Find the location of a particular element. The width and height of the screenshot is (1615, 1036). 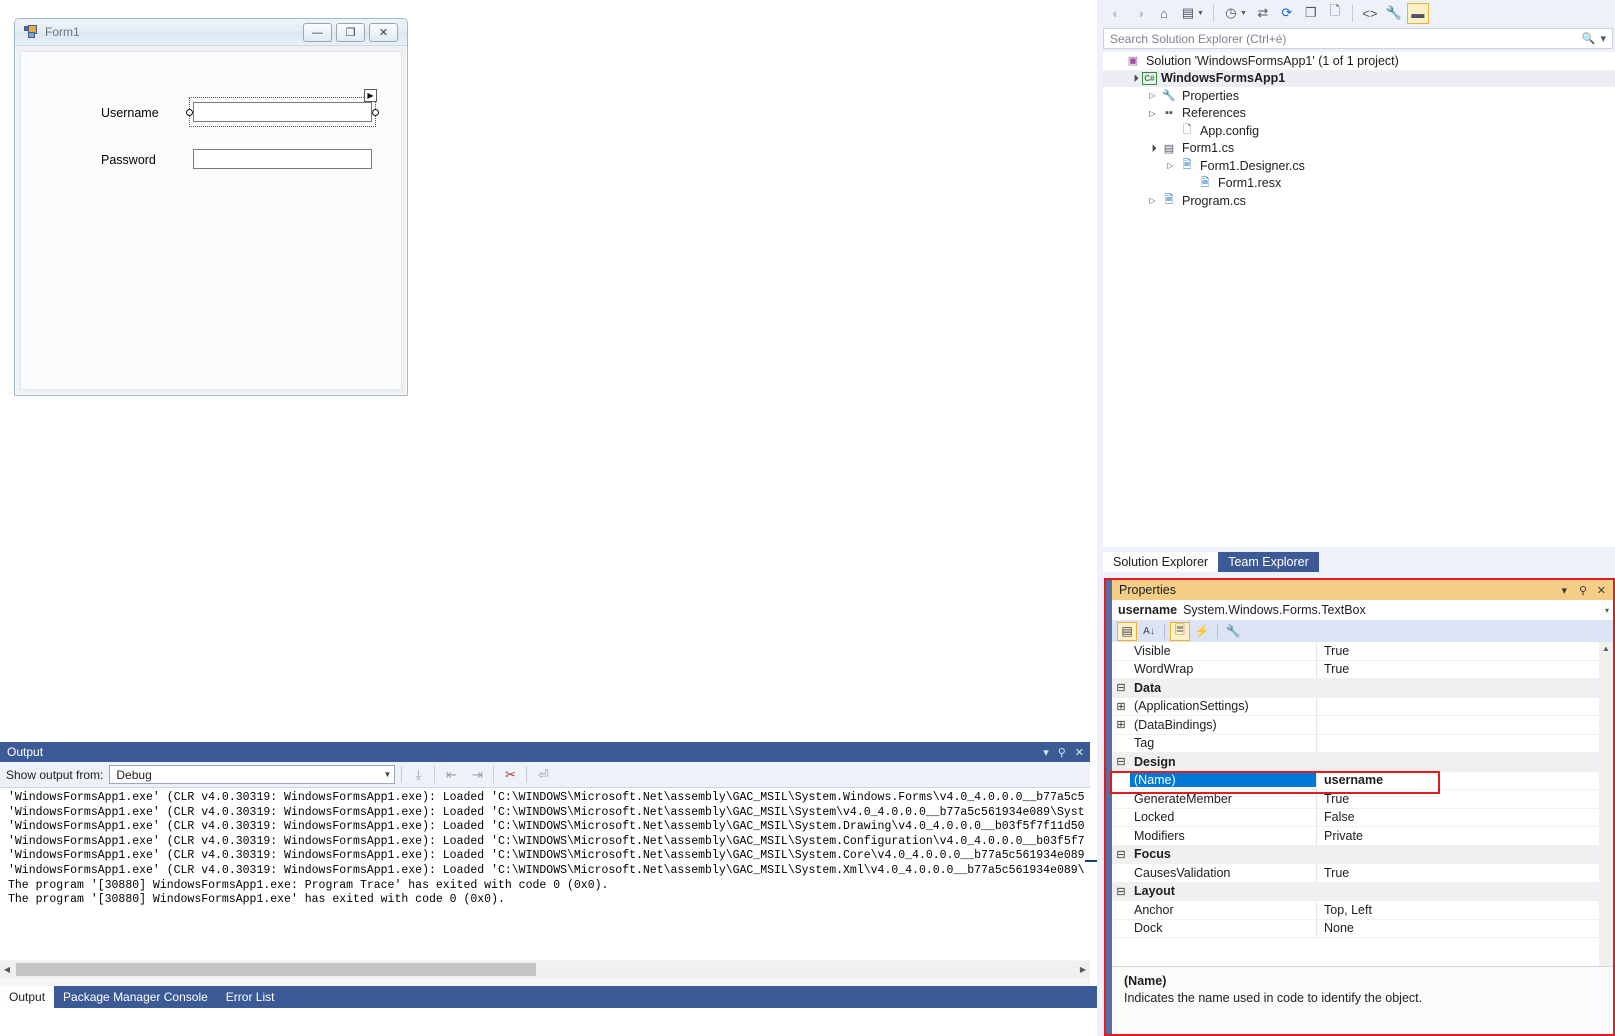

property-pages-icon: 🔧 is located at coordinates (1233, 631).